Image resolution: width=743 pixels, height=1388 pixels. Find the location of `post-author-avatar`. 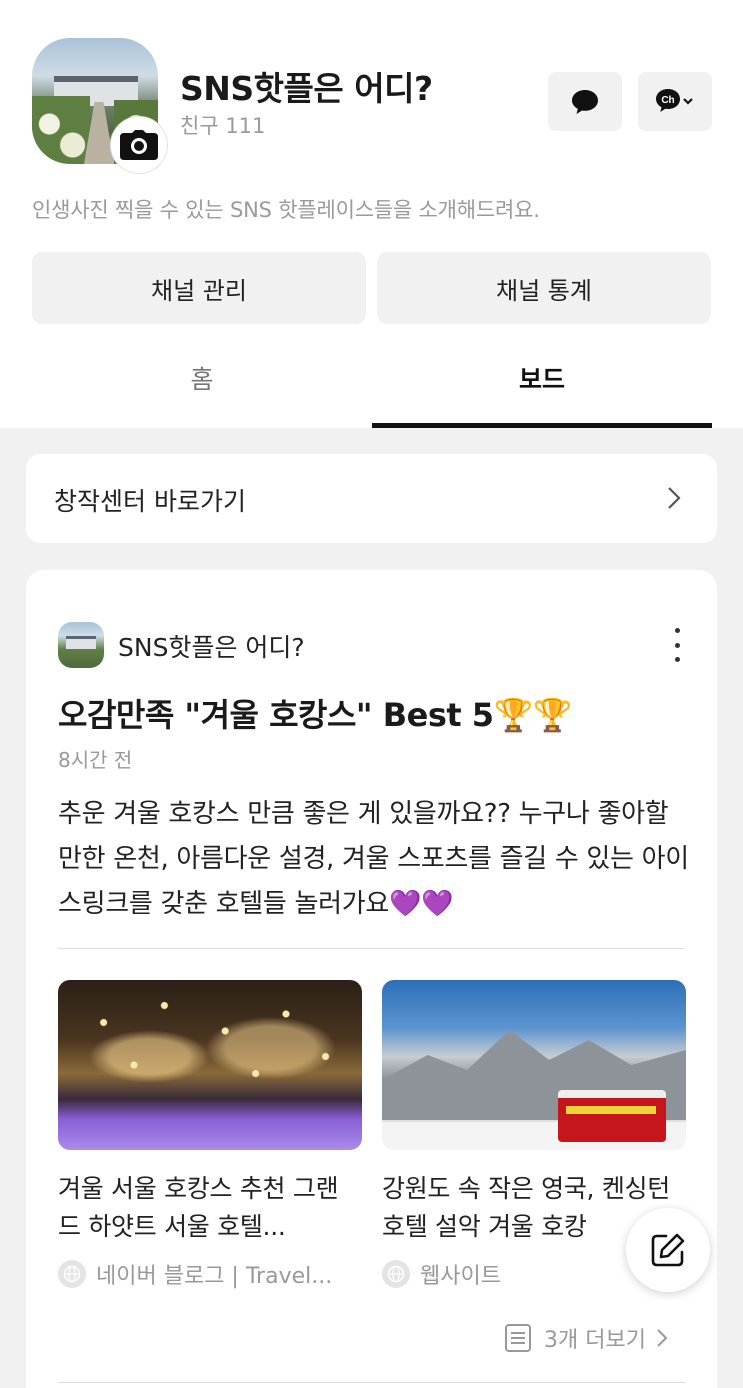

post-author-avatar is located at coordinates (81, 645).